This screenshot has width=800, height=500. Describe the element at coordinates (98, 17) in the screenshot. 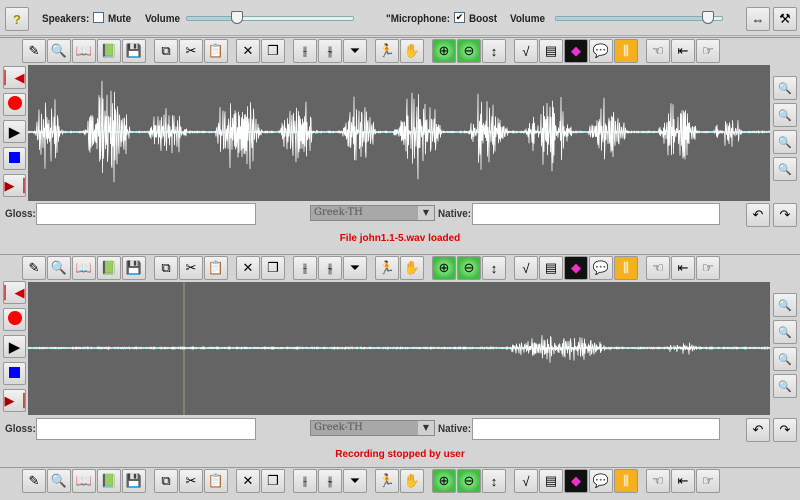

I see `mute-checkbox` at that location.